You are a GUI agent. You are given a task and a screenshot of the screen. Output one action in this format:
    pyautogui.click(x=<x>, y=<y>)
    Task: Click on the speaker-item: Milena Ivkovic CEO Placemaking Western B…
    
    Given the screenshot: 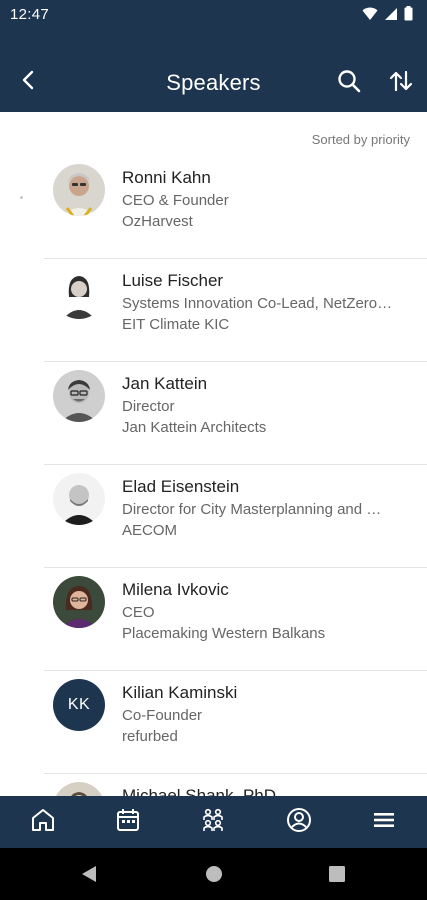 What is the action you would take?
    pyautogui.click(x=213, y=619)
    